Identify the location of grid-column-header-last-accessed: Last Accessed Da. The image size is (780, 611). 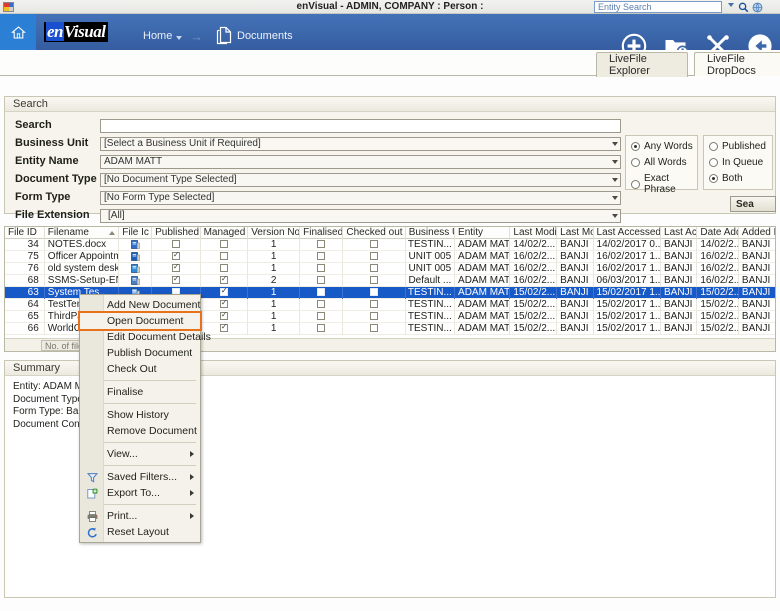
(628, 233).